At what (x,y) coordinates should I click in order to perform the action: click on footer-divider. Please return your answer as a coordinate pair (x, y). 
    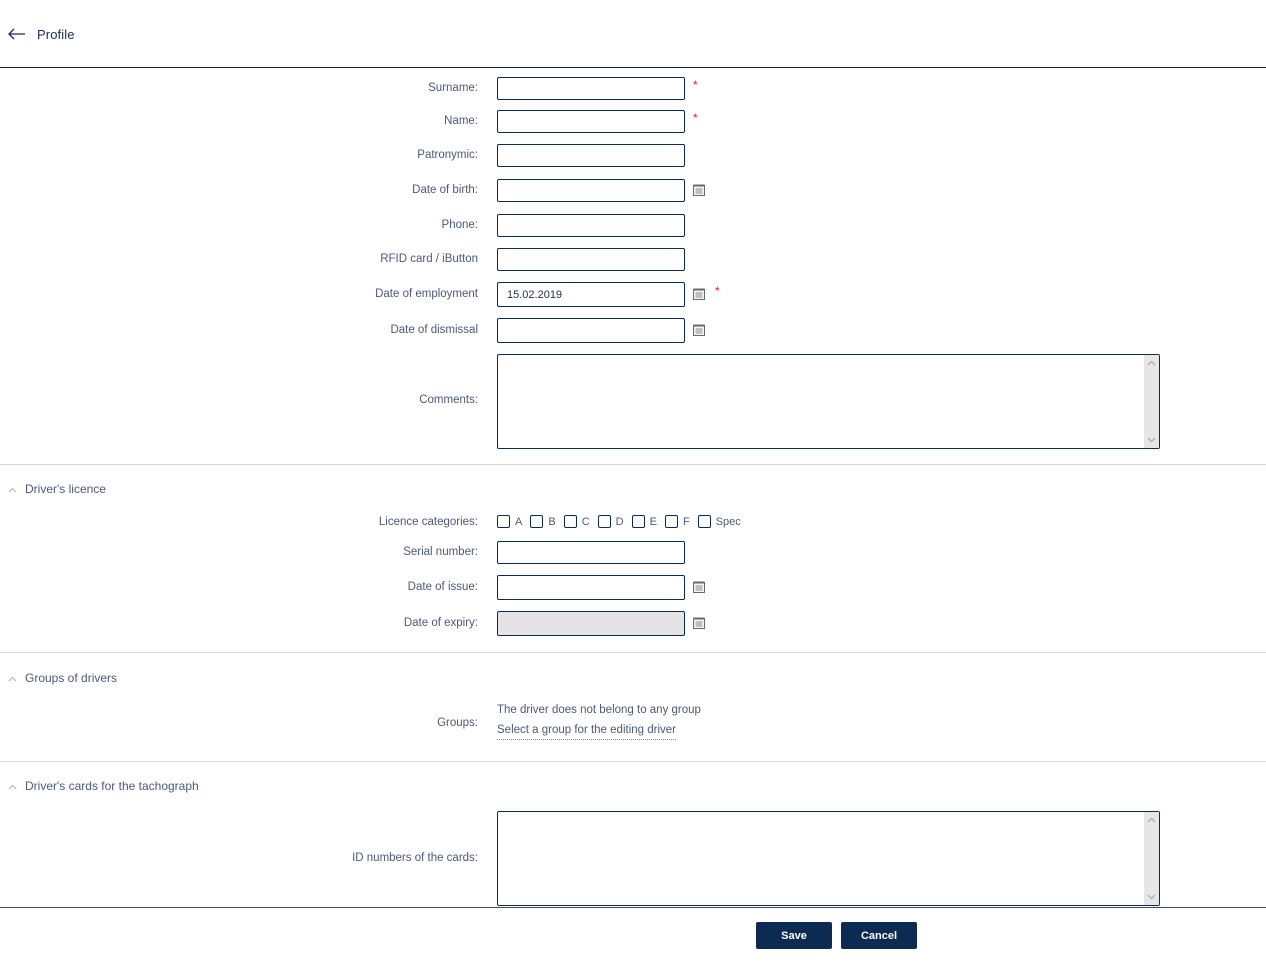
    Looking at the image, I should click on (633, 907).